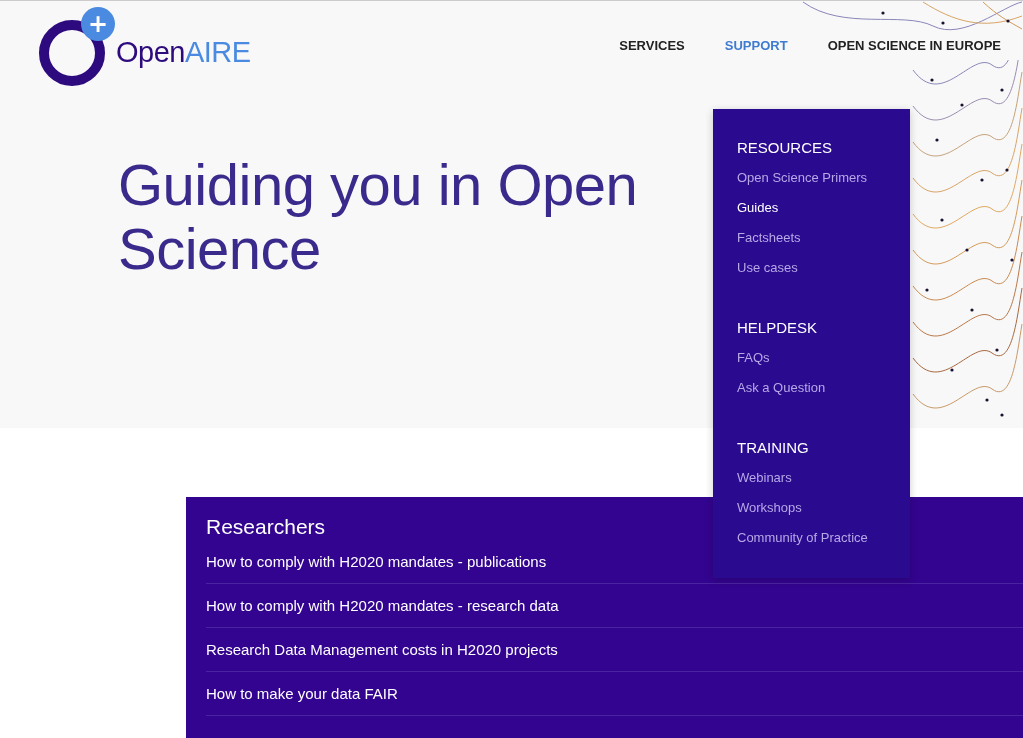 The width and height of the screenshot is (1023, 738). I want to click on menu-item: Guides, so click(805, 207).